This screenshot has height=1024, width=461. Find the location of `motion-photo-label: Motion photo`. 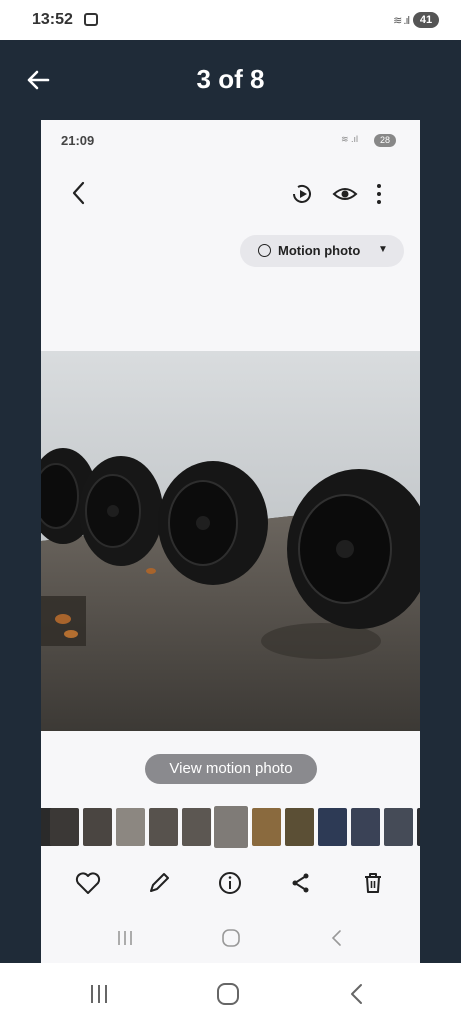

motion-photo-label: Motion photo is located at coordinates (319, 250).